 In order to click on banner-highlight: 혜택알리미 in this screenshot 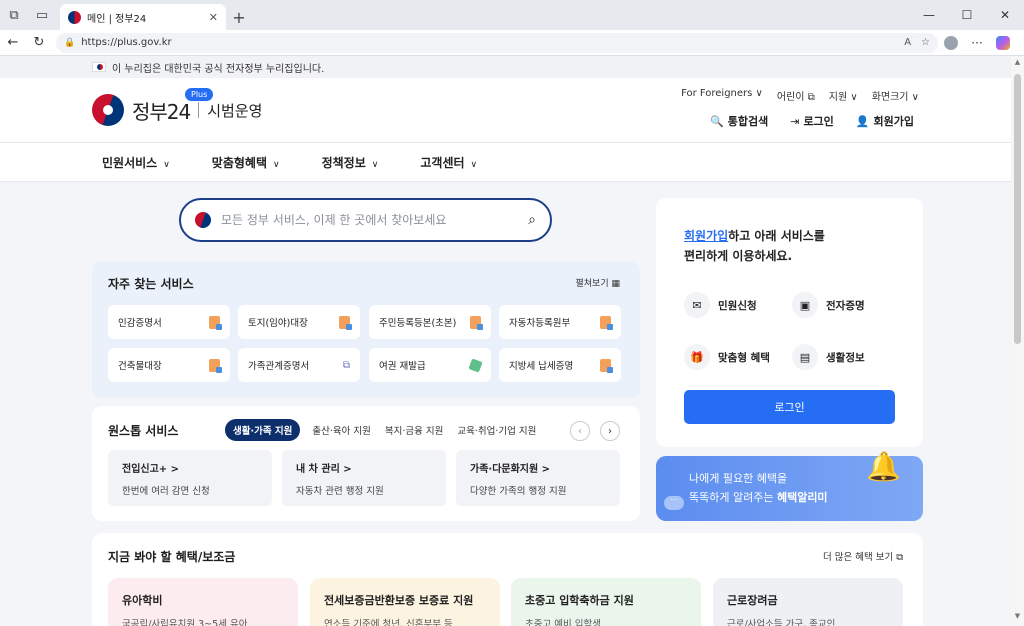, I will do `click(802, 497)`.